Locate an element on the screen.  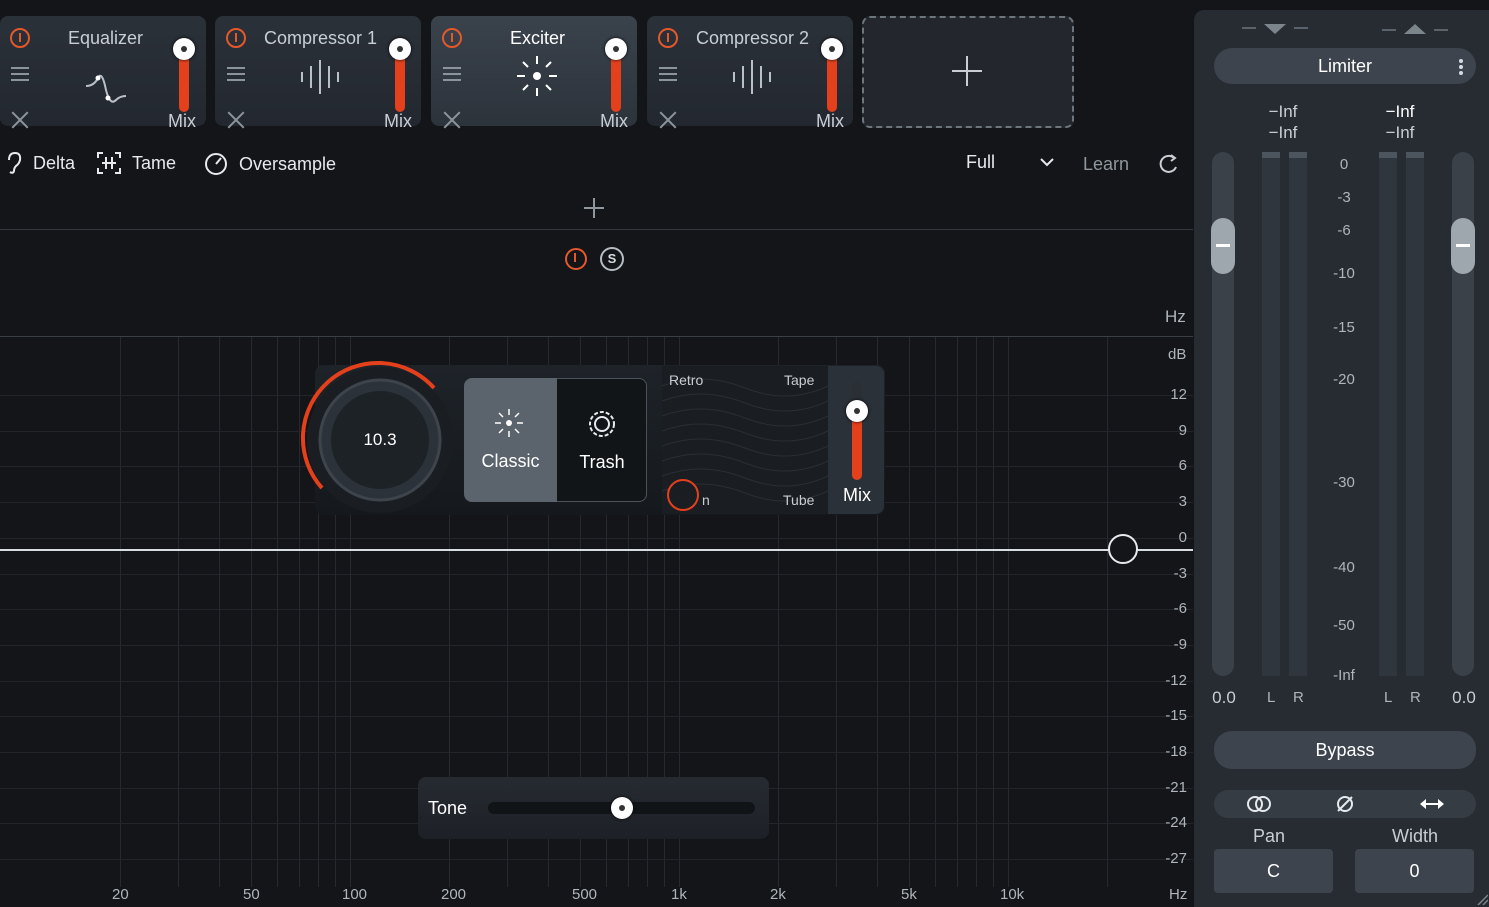
xy-label-tube: Tube is located at coordinates (799, 500).